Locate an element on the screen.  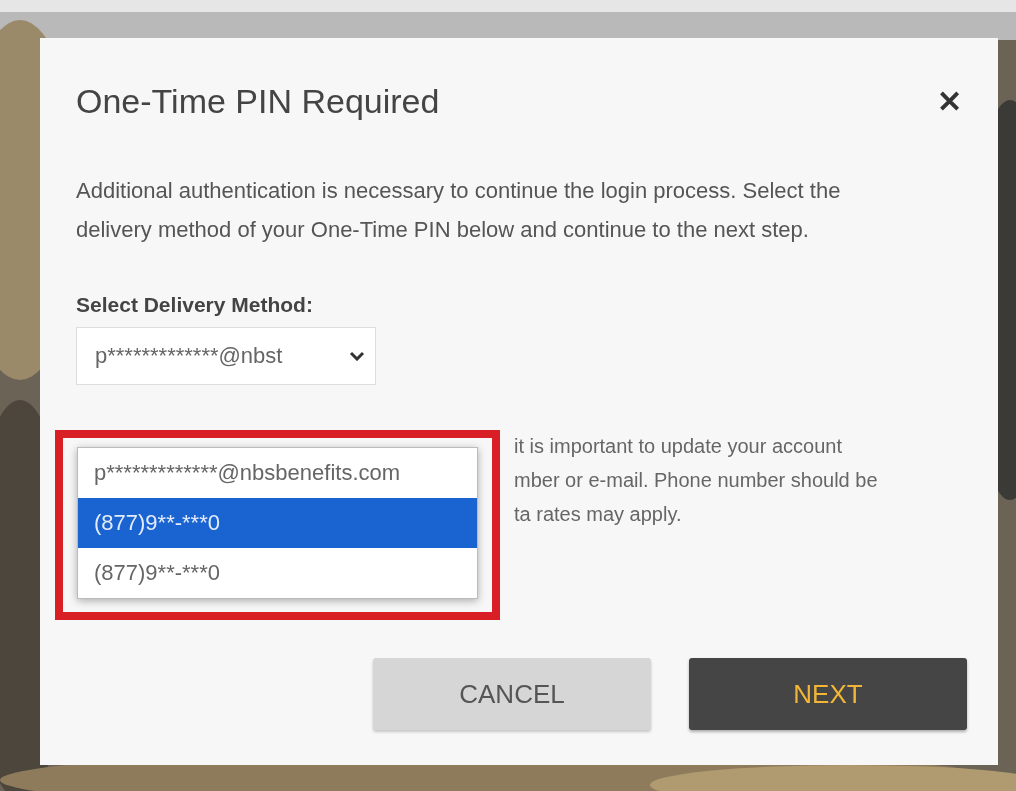
note-text: mber or e-mail. Phone number should be is located at coordinates (696, 480).